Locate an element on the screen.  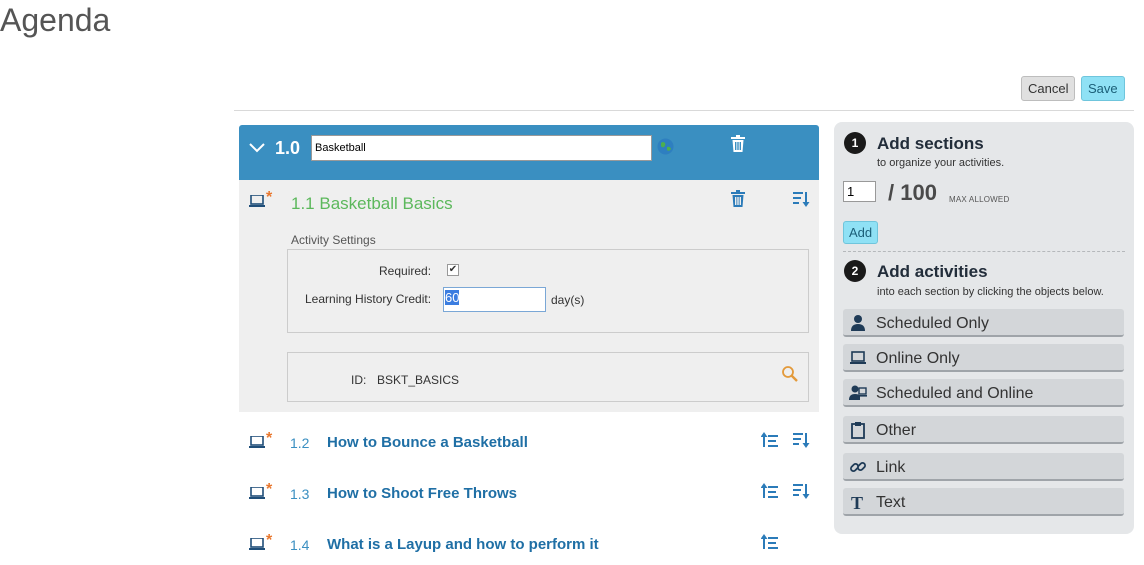
activity-number: 1.2 is located at coordinates (300, 443).